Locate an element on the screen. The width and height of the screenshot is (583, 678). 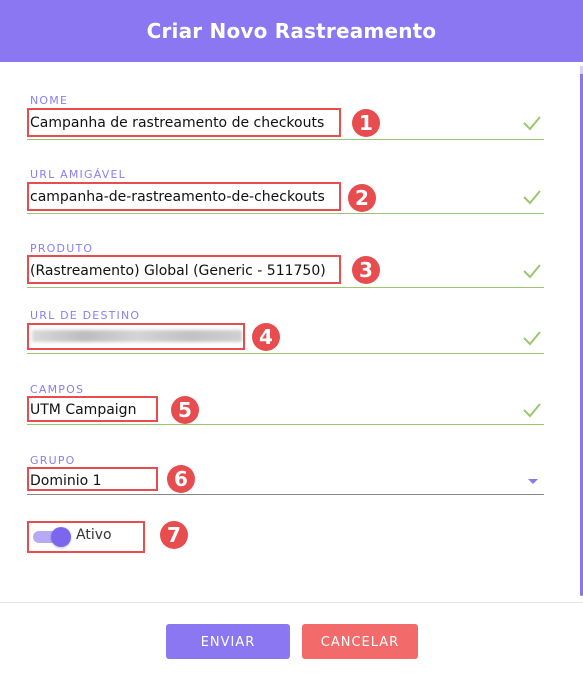
group-underline is located at coordinates (285, 494).